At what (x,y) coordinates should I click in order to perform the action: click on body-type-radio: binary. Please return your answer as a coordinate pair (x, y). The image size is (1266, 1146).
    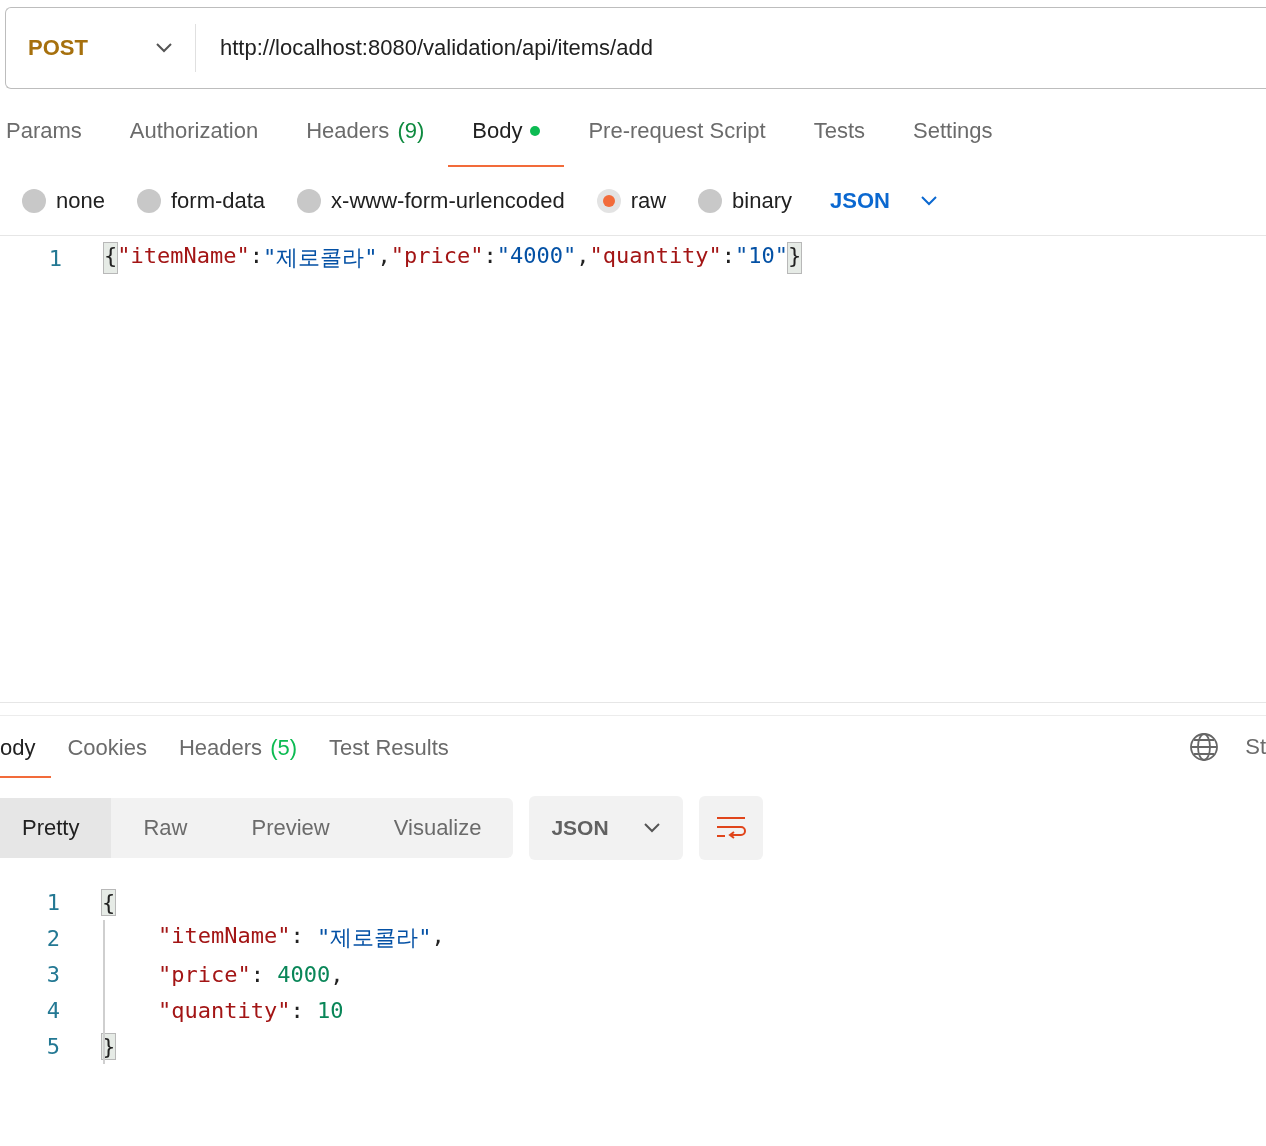
    Looking at the image, I should click on (745, 201).